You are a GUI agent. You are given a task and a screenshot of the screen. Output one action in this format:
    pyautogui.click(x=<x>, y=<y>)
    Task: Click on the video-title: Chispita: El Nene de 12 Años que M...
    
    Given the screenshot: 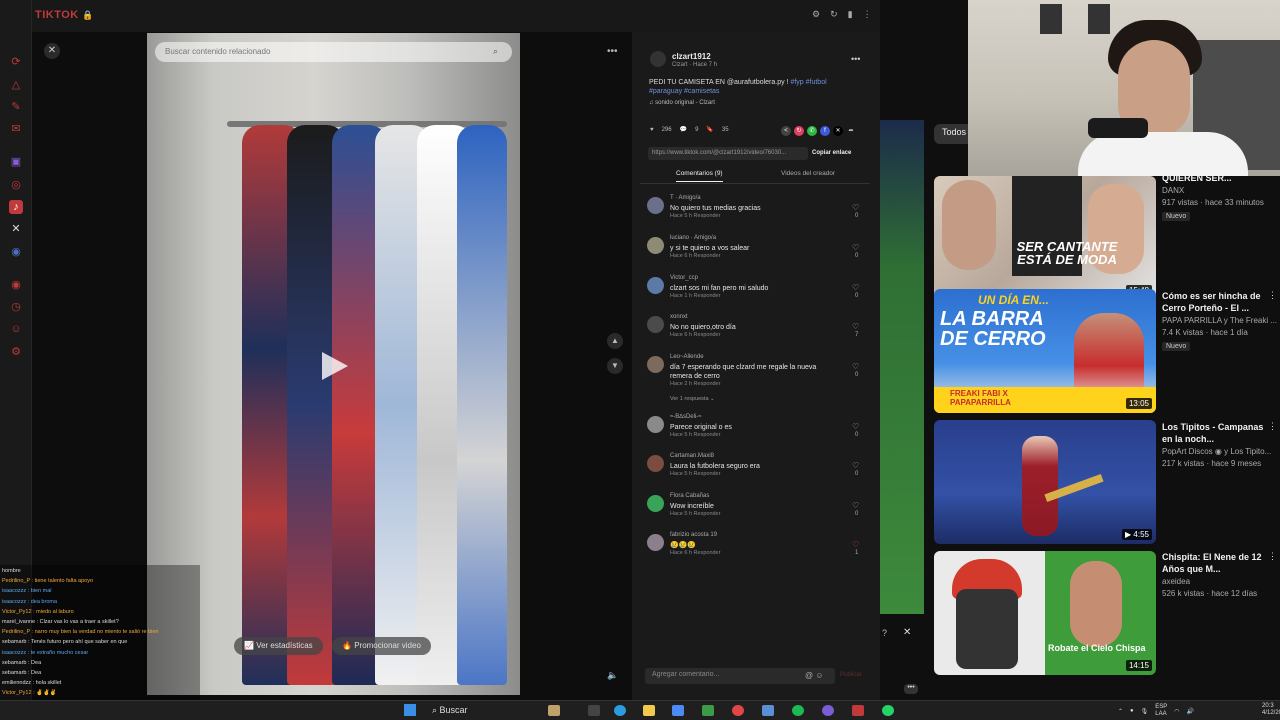 What is the action you would take?
    pyautogui.click(x=1214, y=563)
    